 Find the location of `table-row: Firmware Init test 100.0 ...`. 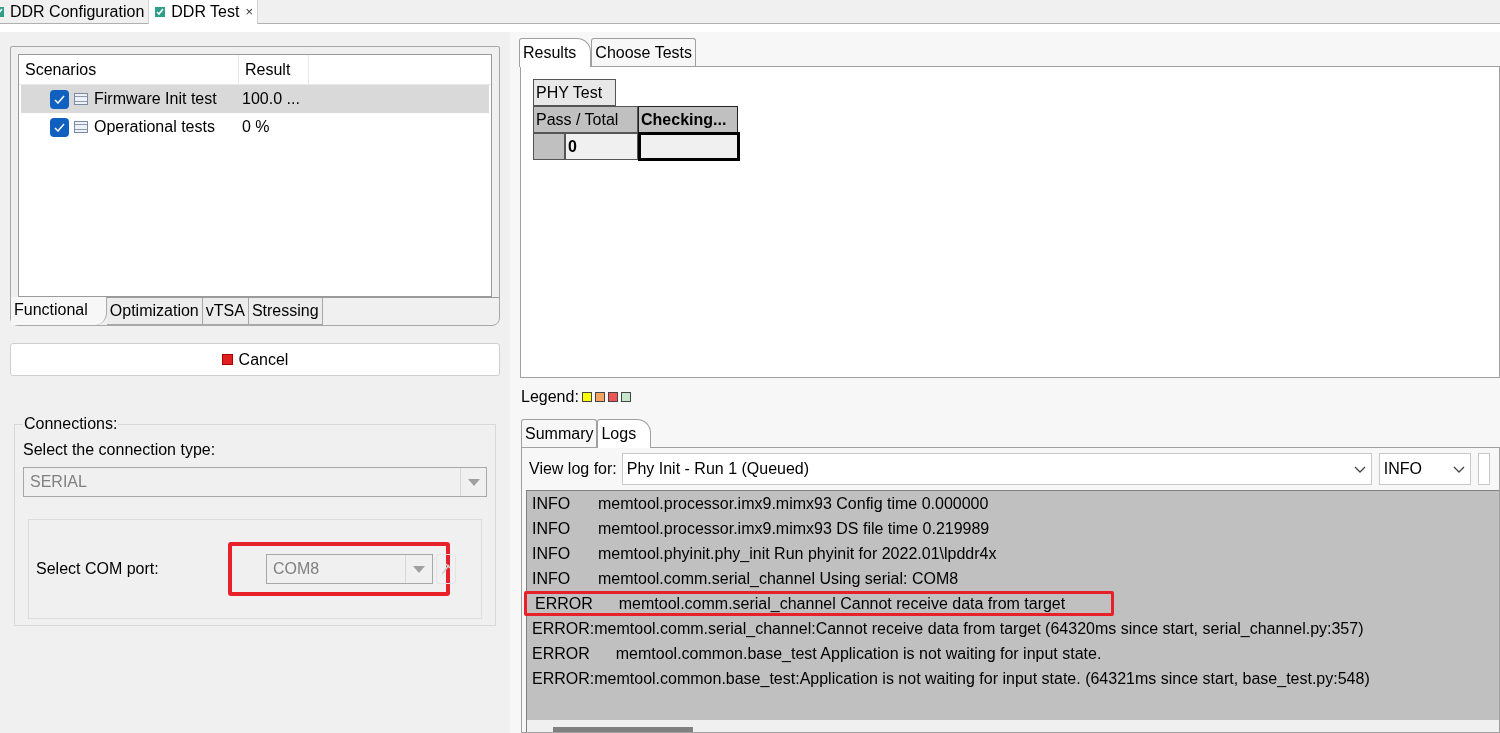

table-row: Firmware Init test 100.0 ... is located at coordinates (255, 99).